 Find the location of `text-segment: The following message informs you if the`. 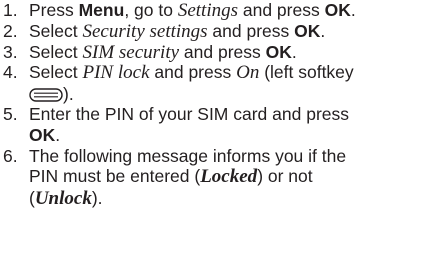

text-segment: The following message informs you if the is located at coordinates (188, 155).